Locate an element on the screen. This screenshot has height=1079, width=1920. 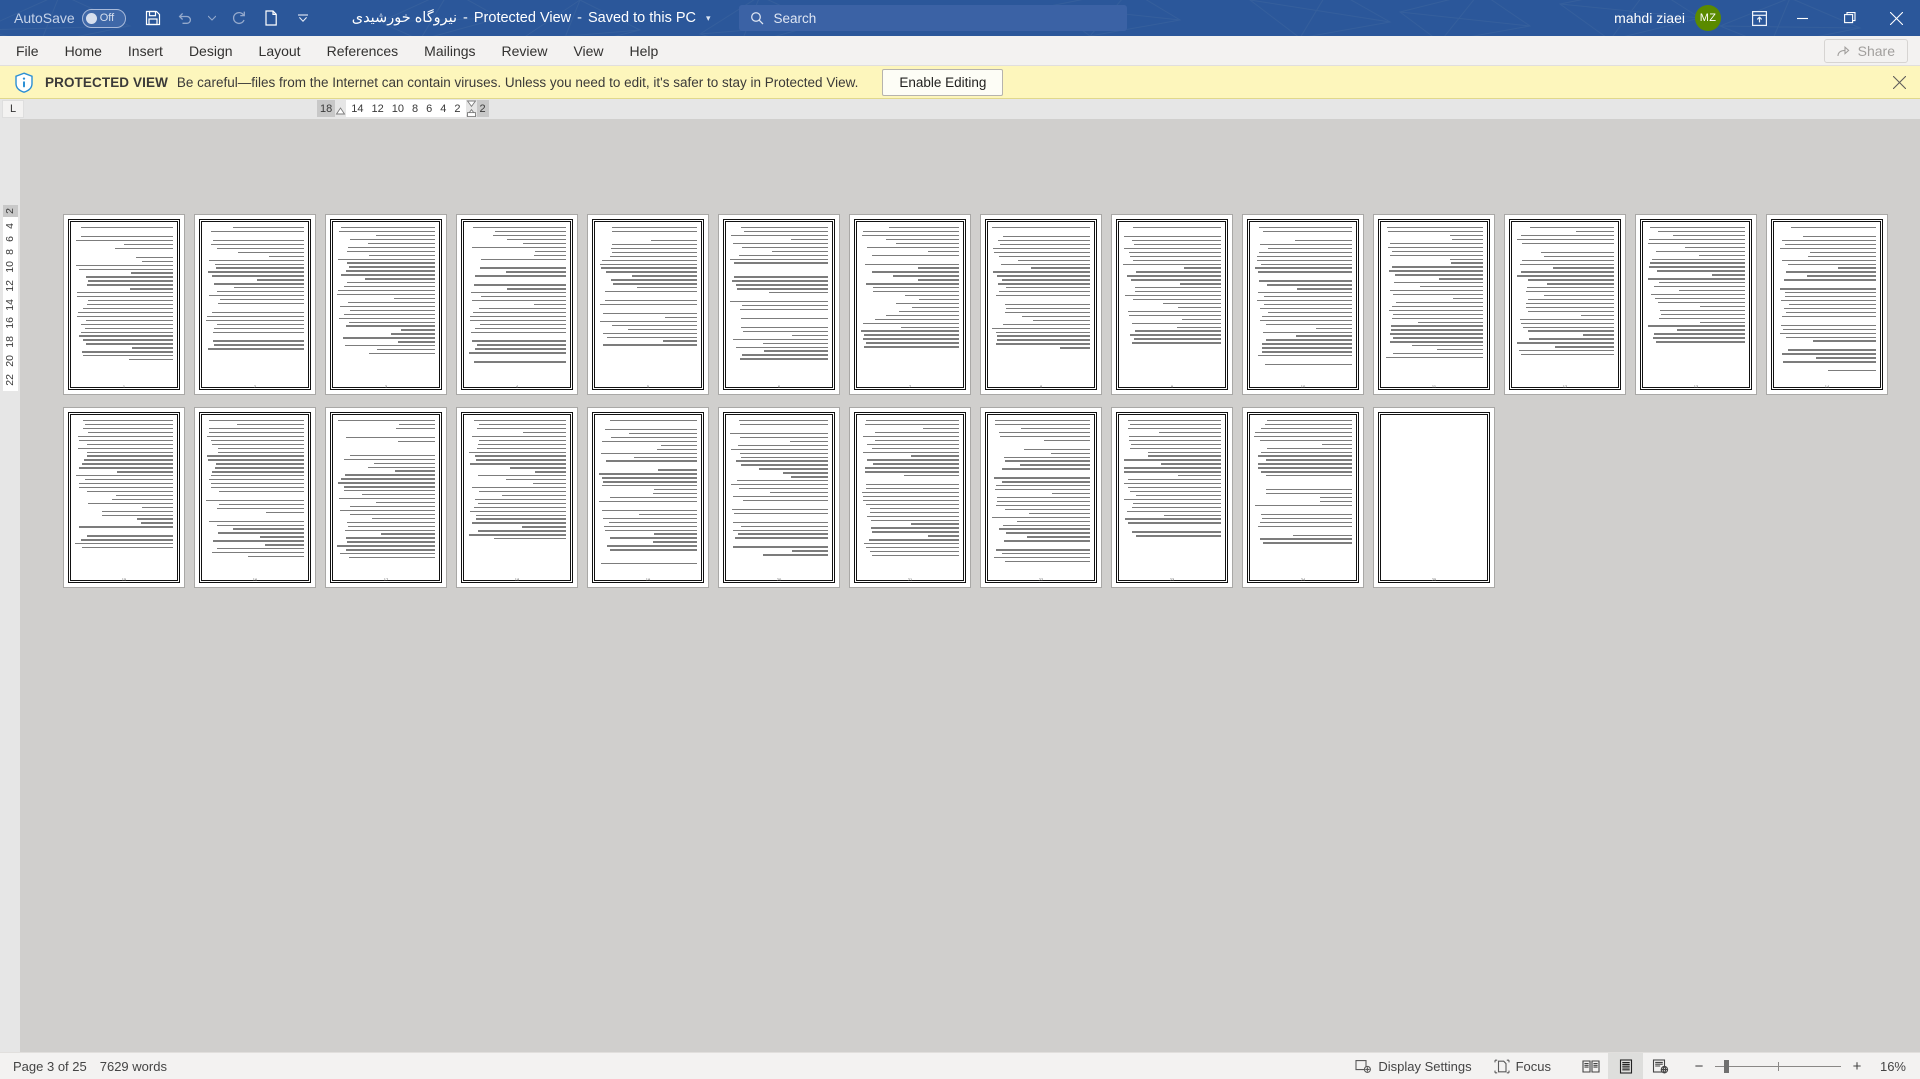
redo-icon is located at coordinates (239, 18).